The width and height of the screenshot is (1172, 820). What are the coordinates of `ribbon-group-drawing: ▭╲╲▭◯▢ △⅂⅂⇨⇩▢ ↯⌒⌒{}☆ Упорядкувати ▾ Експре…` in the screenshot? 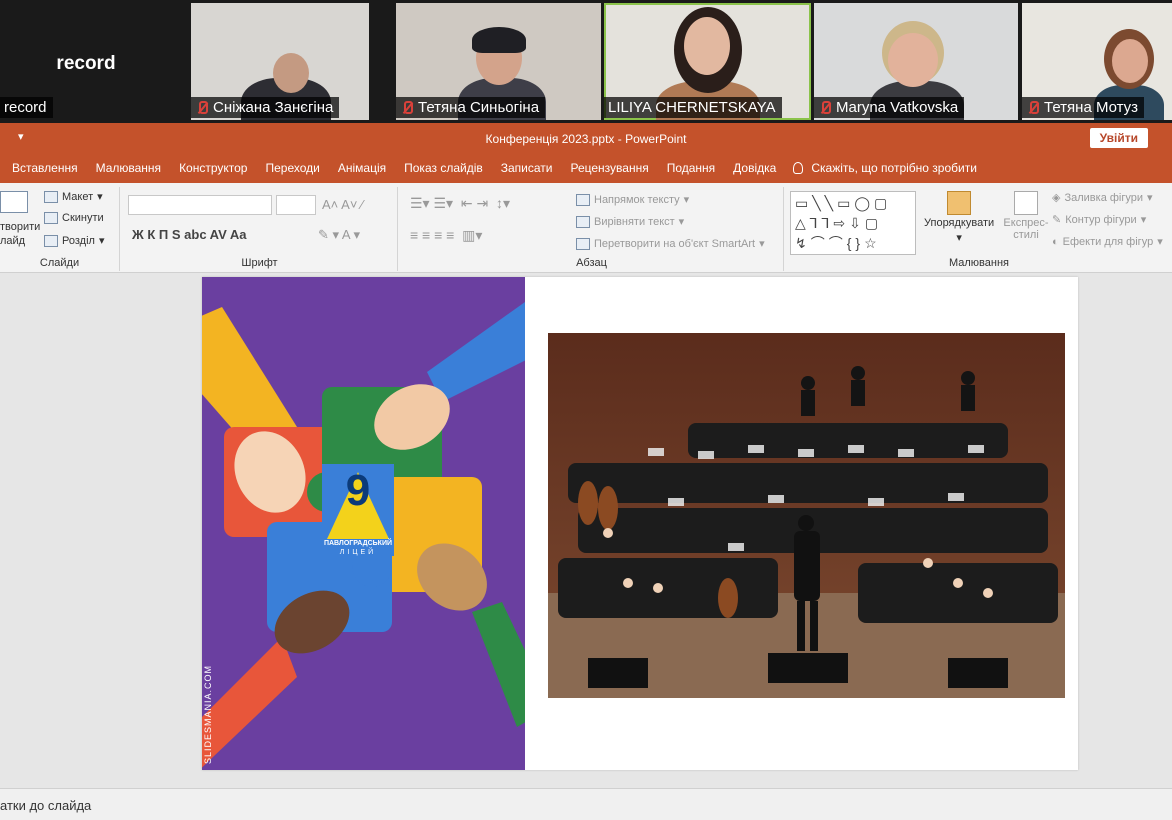 It's located at (979, 229).